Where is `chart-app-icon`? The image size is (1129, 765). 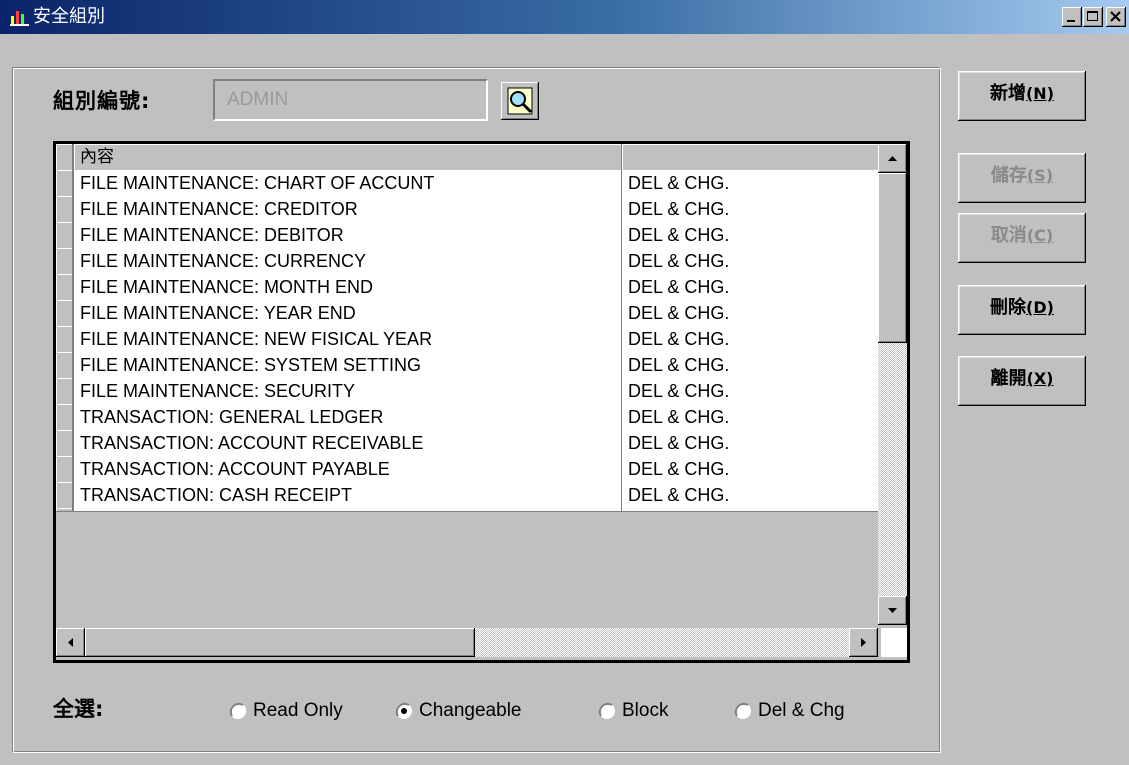
chart-app-icon is located at coordinates (19, 18).